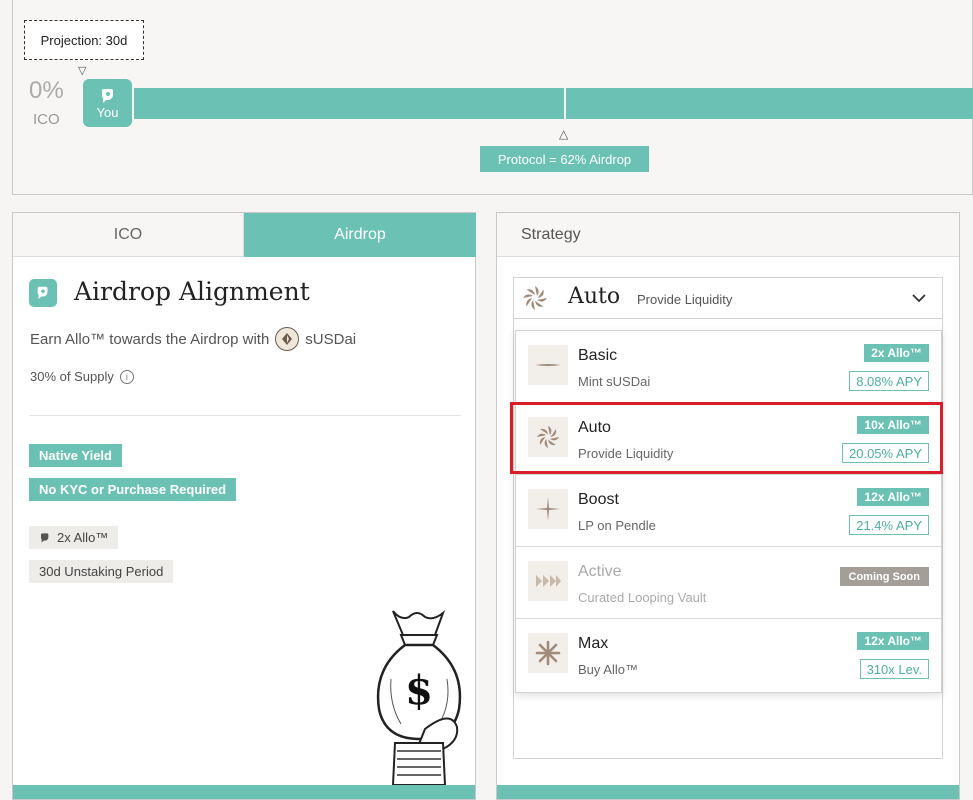 This screenshot has height=800, width=973. I want to click on earn-text: Earn Allo™ towards the Airdrop with, so click(150, 339).